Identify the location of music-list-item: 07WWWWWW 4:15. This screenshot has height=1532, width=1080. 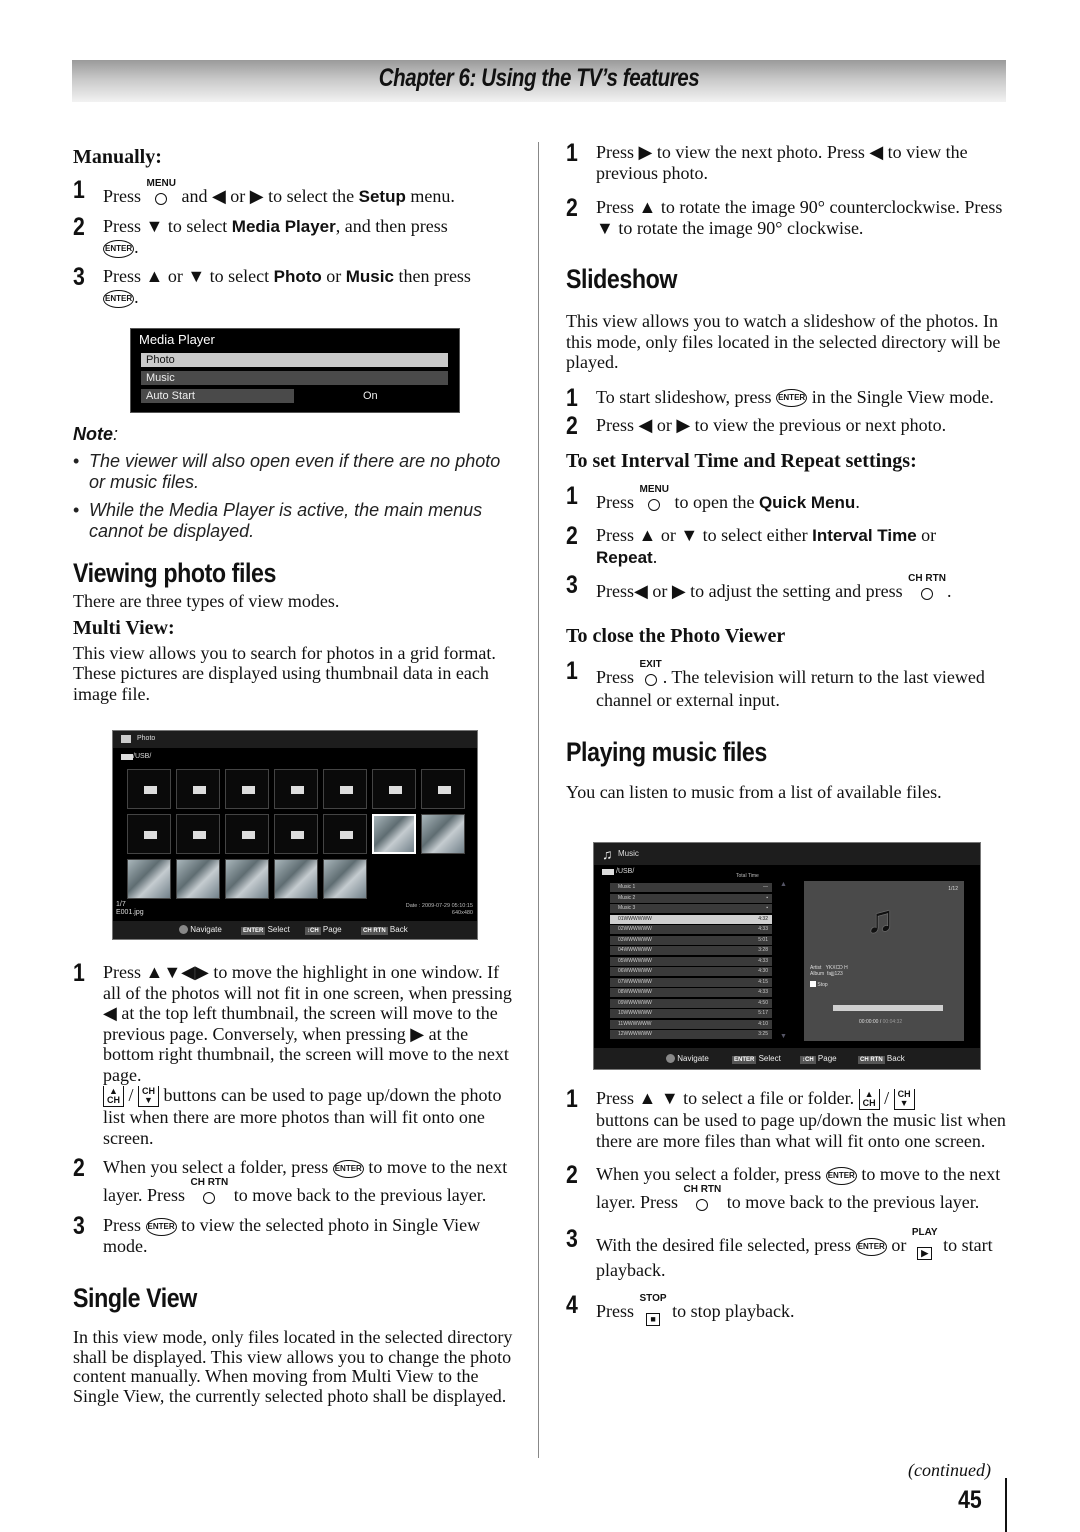
(691, 982).